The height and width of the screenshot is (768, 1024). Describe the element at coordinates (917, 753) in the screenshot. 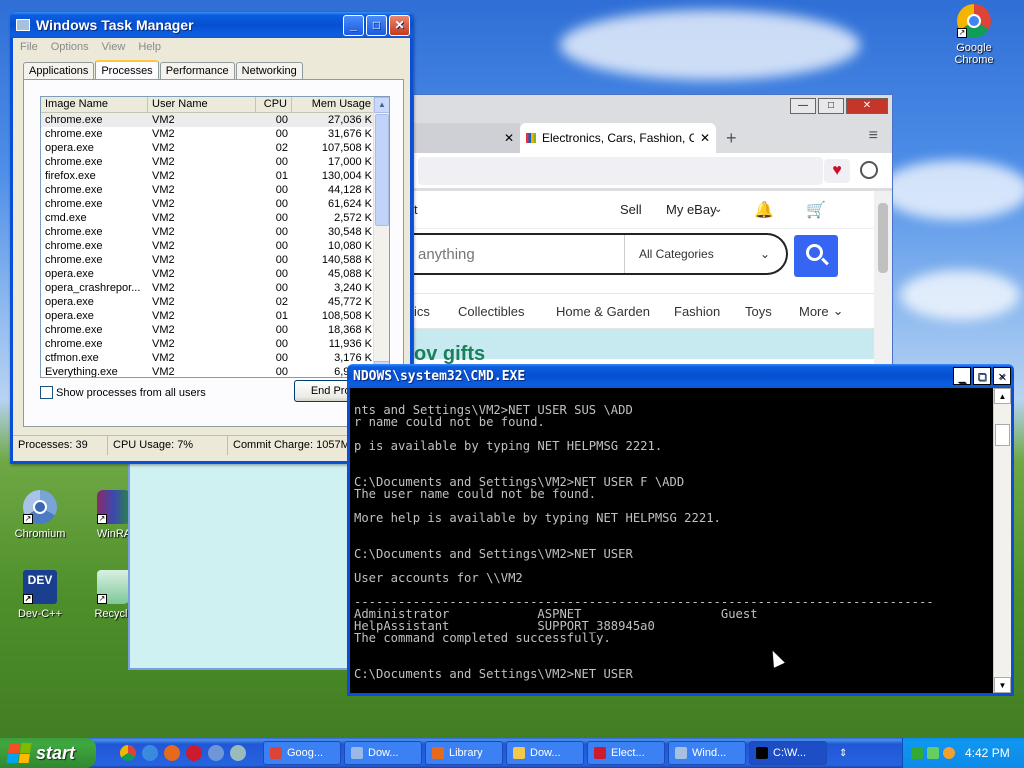

I see `tray-icon-green` at that location.